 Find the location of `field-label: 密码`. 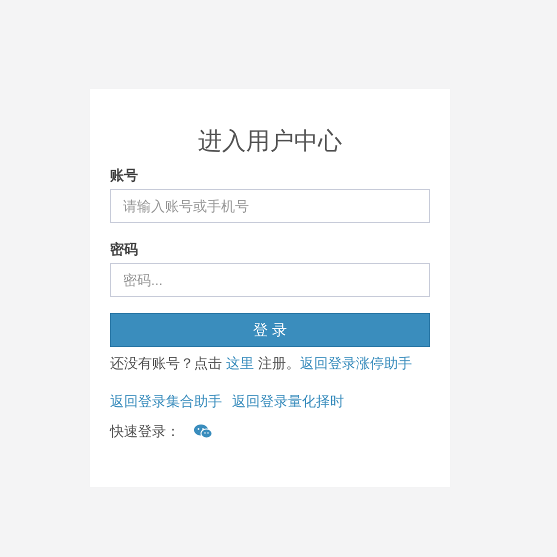

field-label: 密码 is located at coordinates (124, 249).